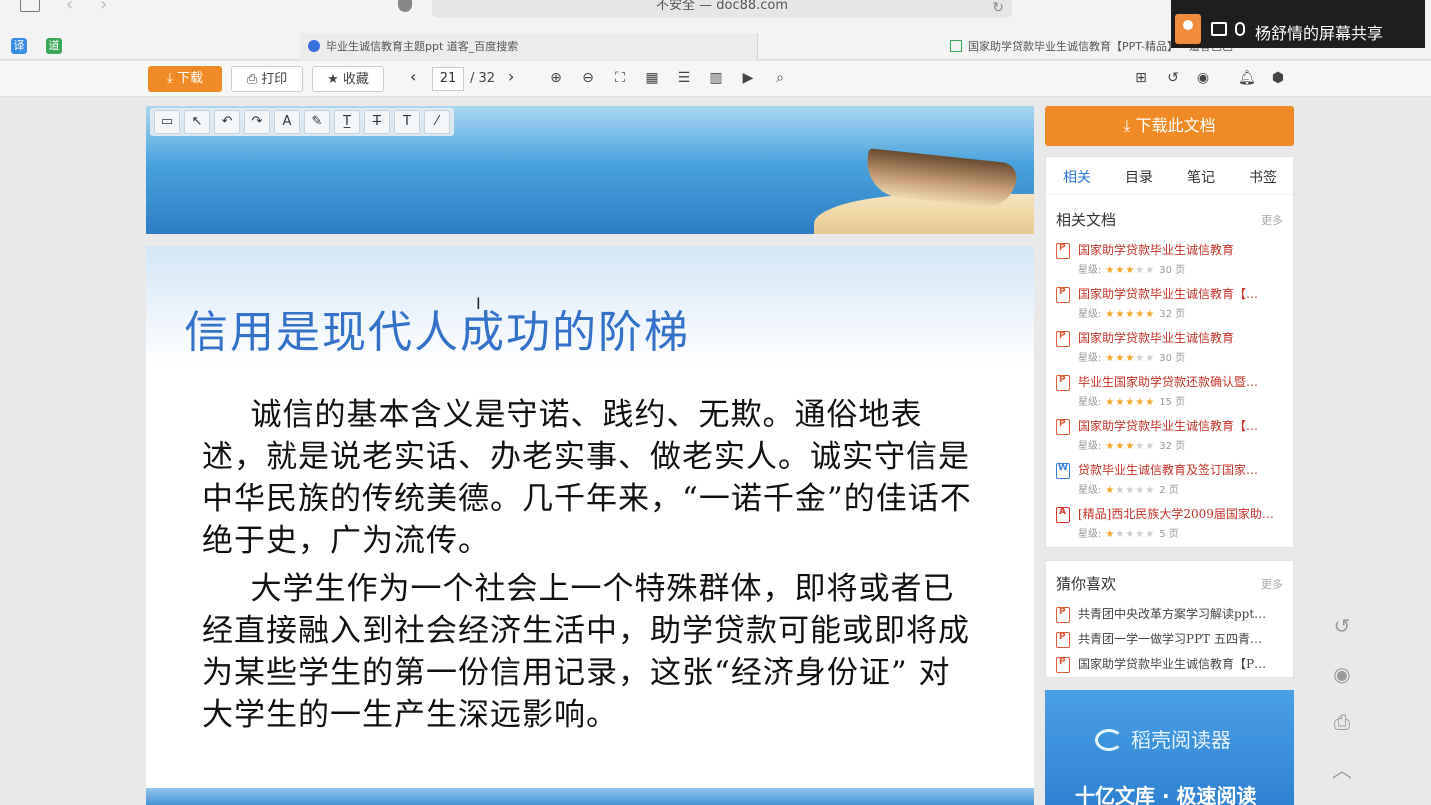  Describe the element at coordinates (1342, 626) in the screenshot. I see `share-float-icon: ↺` at that location.